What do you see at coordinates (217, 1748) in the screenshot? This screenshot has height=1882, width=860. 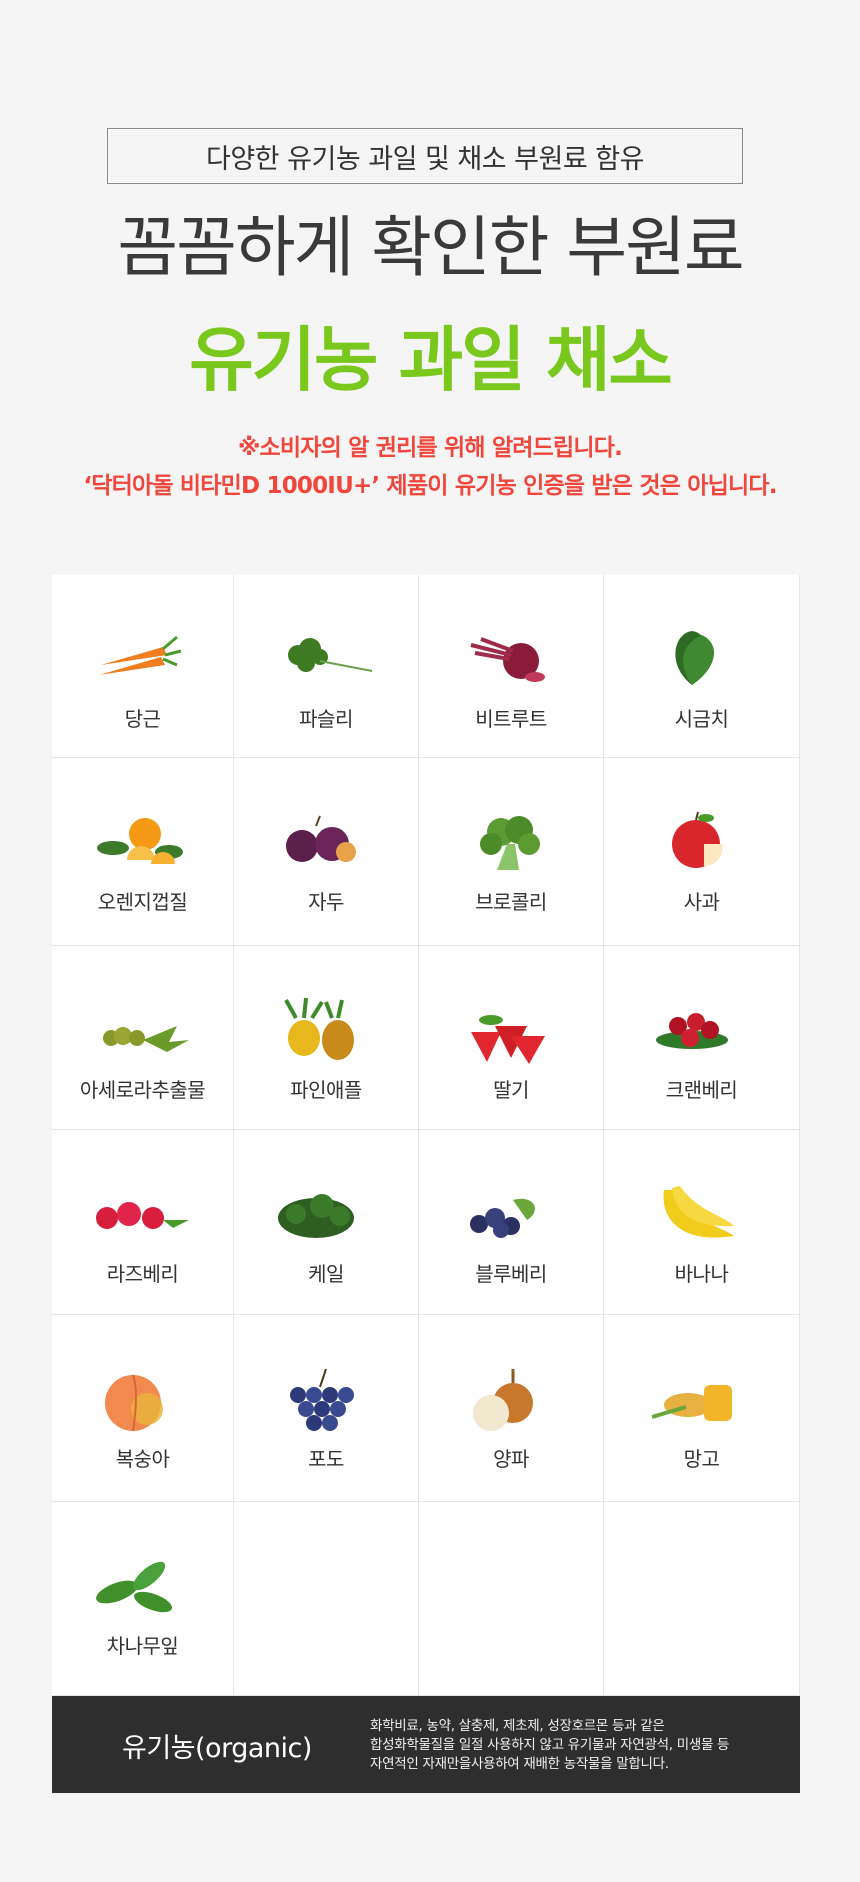 I see `organic-title: 유기농(organic)` at bounding box center [217, 1748].